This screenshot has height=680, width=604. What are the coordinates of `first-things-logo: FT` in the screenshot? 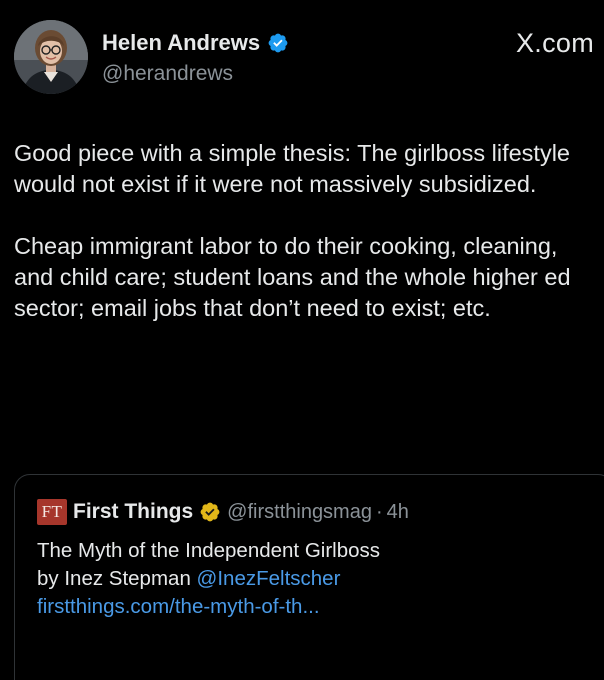 It's located at (52, 512).